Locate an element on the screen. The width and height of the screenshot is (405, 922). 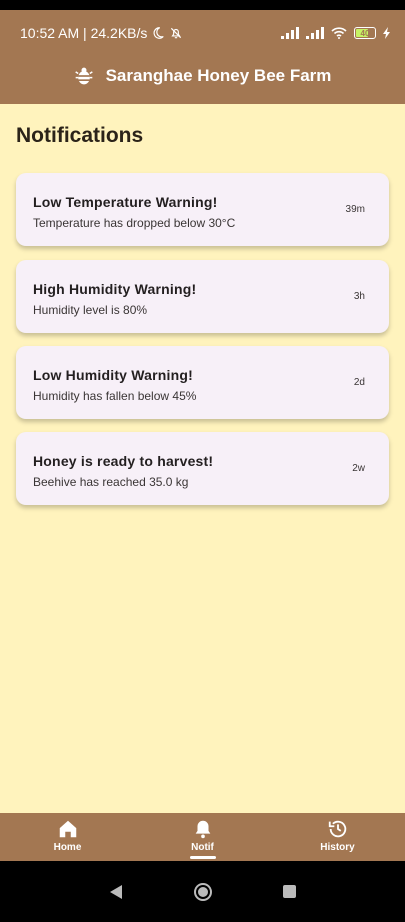
notification-time: 2w is located at coordinates (358, 468).